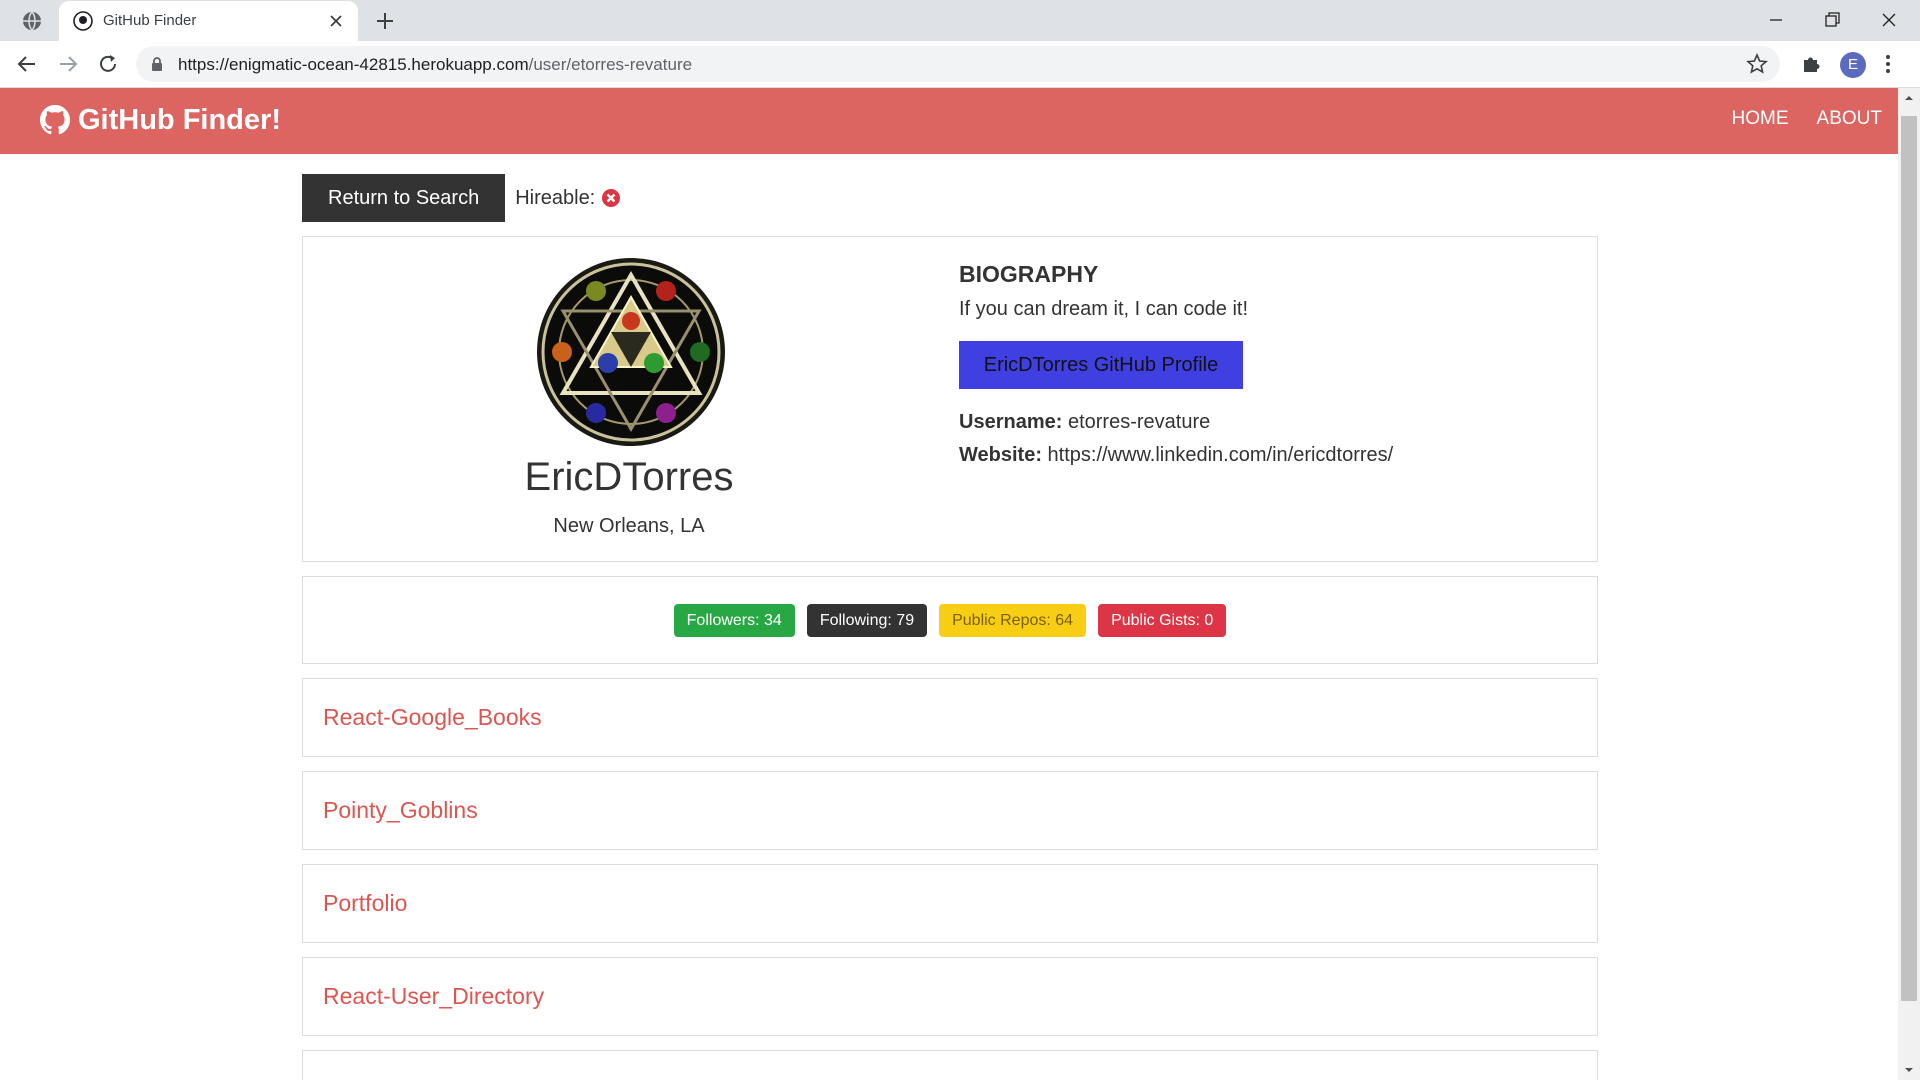 The image size is (1920, 1080). Describe the element at coordinates (1909, 1070) in the screenshot. I see `scroll-down-arrow-icon` at that location.